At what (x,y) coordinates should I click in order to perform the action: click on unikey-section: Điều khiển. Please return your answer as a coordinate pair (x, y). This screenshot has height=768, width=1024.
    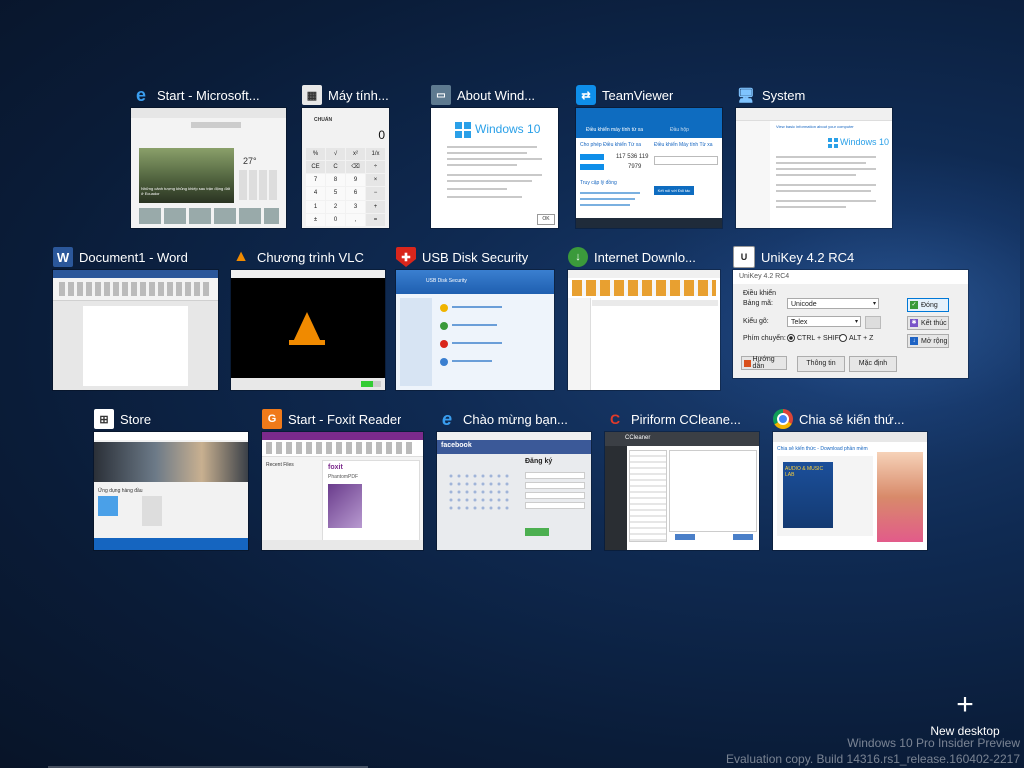
    Looking at the image, I should click on (760, 293).